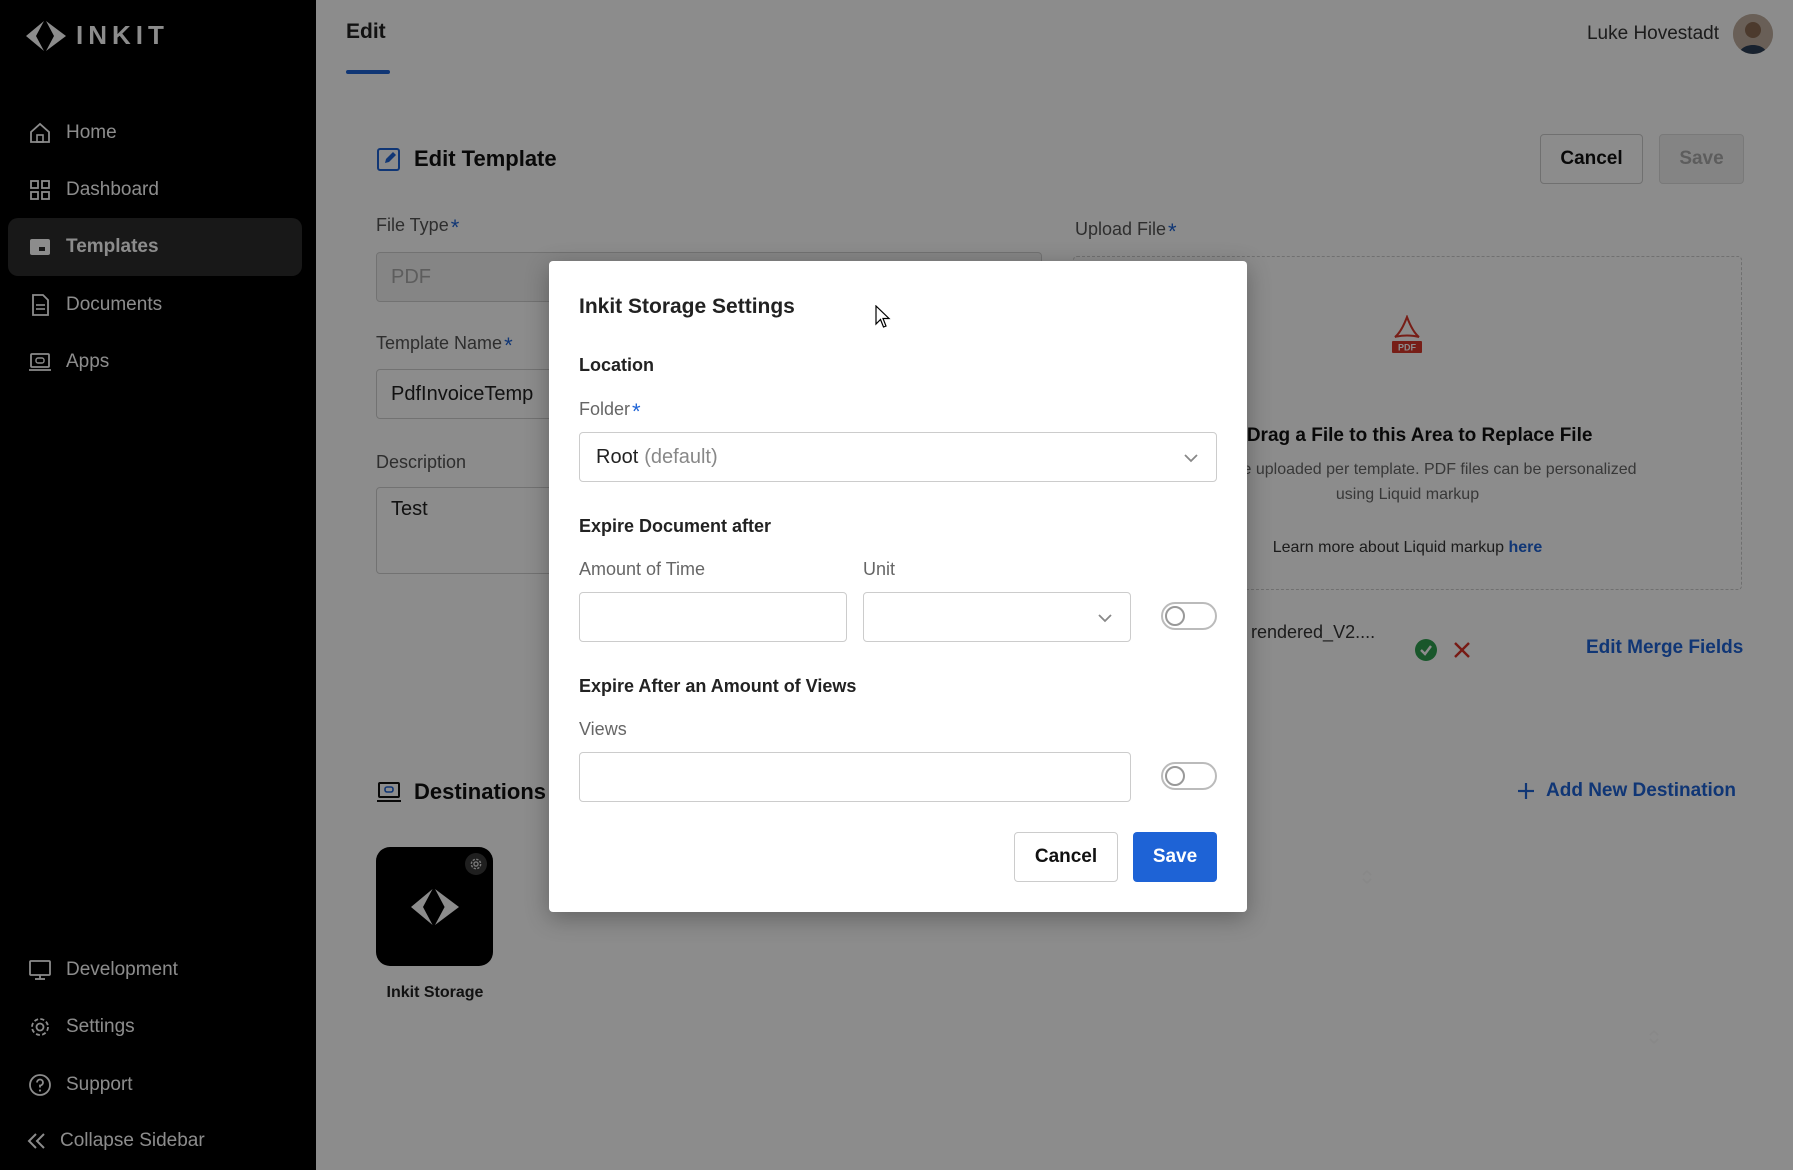  I want to click on folder-value: Root, so click(617, 456).